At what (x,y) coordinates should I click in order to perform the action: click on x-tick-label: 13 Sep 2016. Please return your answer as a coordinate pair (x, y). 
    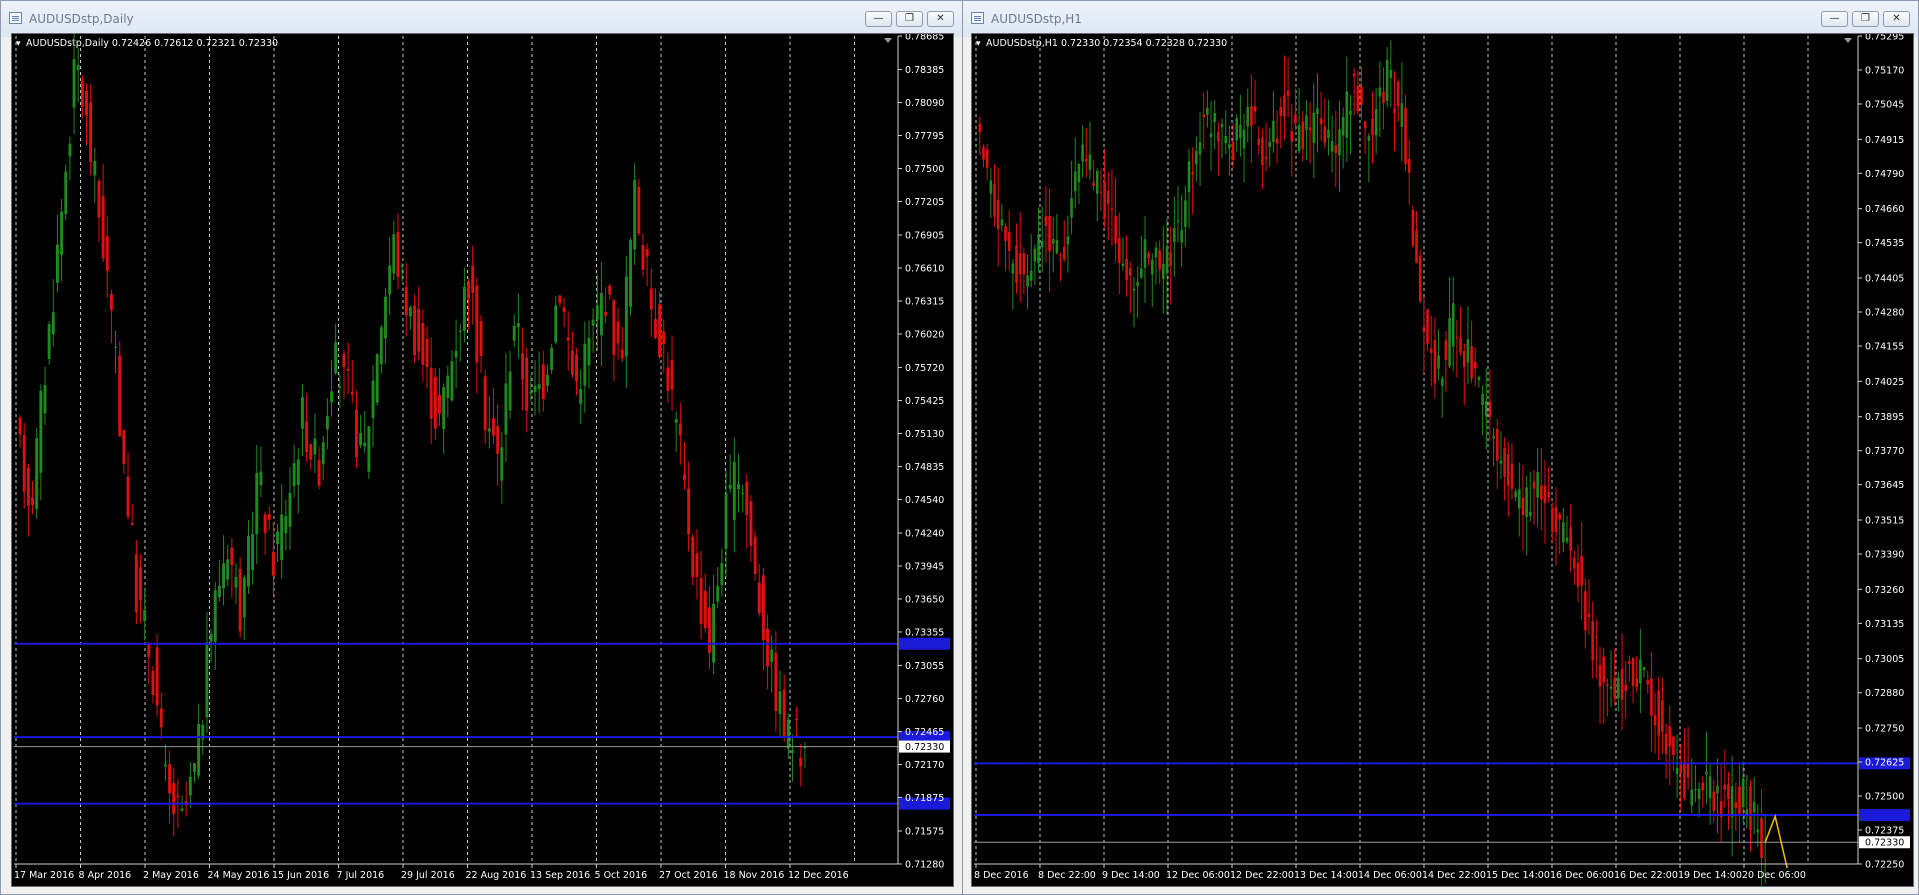
    Looking at the image, I should click on (560, 875).